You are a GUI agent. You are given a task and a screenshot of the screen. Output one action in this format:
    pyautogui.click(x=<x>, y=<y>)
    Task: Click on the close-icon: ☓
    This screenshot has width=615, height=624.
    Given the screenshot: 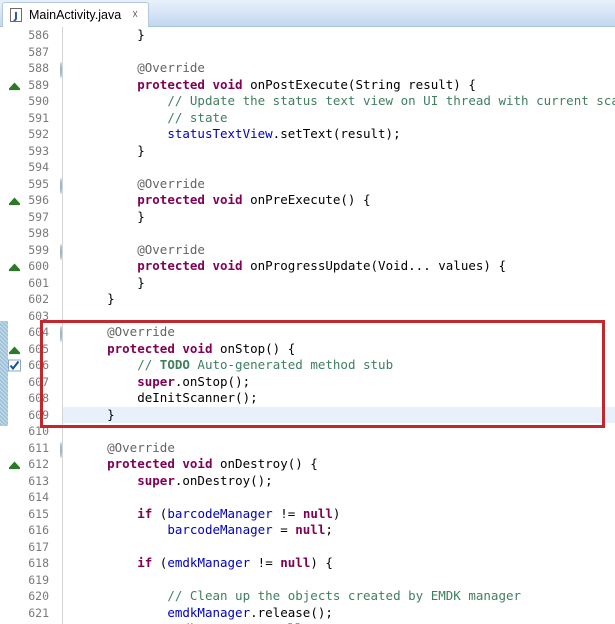 What is the action you would take?
    pyautogui.click(x=135, y=15)
    